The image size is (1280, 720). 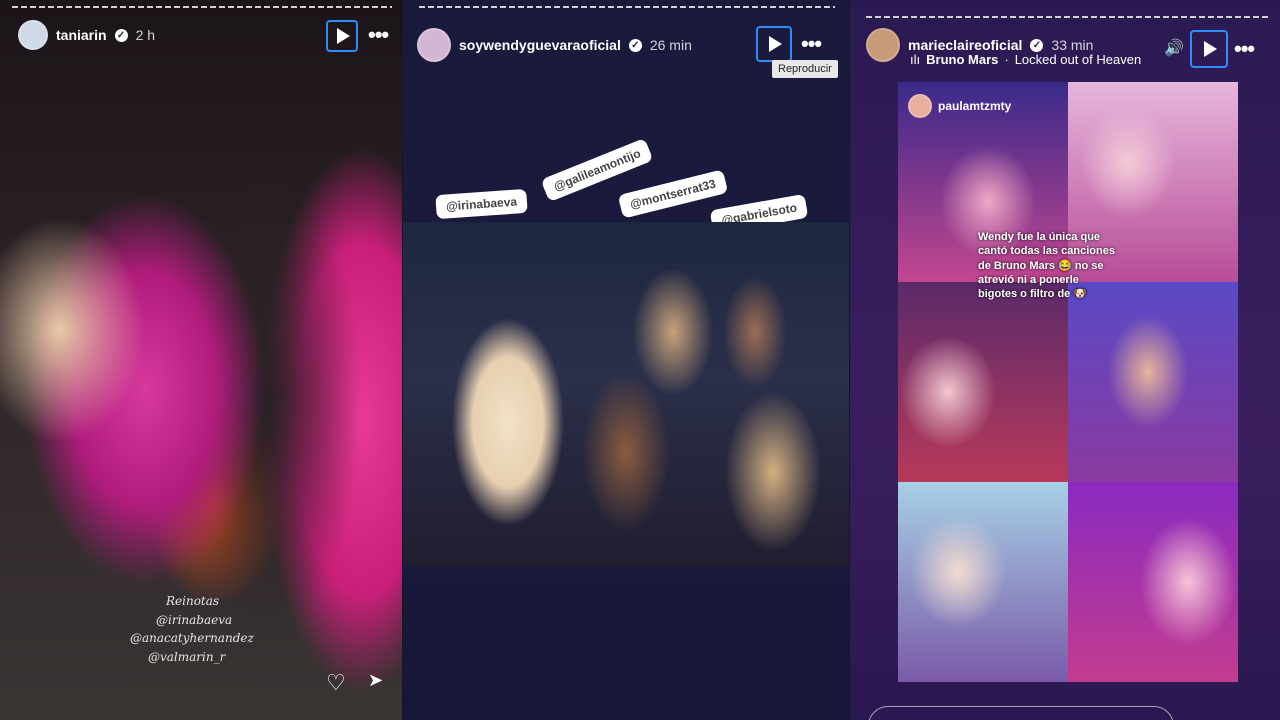 What do you see at coordinates (540, 45) in the screenshot?
I see `username: soywendyguevaraoficial` at bounding box center [540, 45].